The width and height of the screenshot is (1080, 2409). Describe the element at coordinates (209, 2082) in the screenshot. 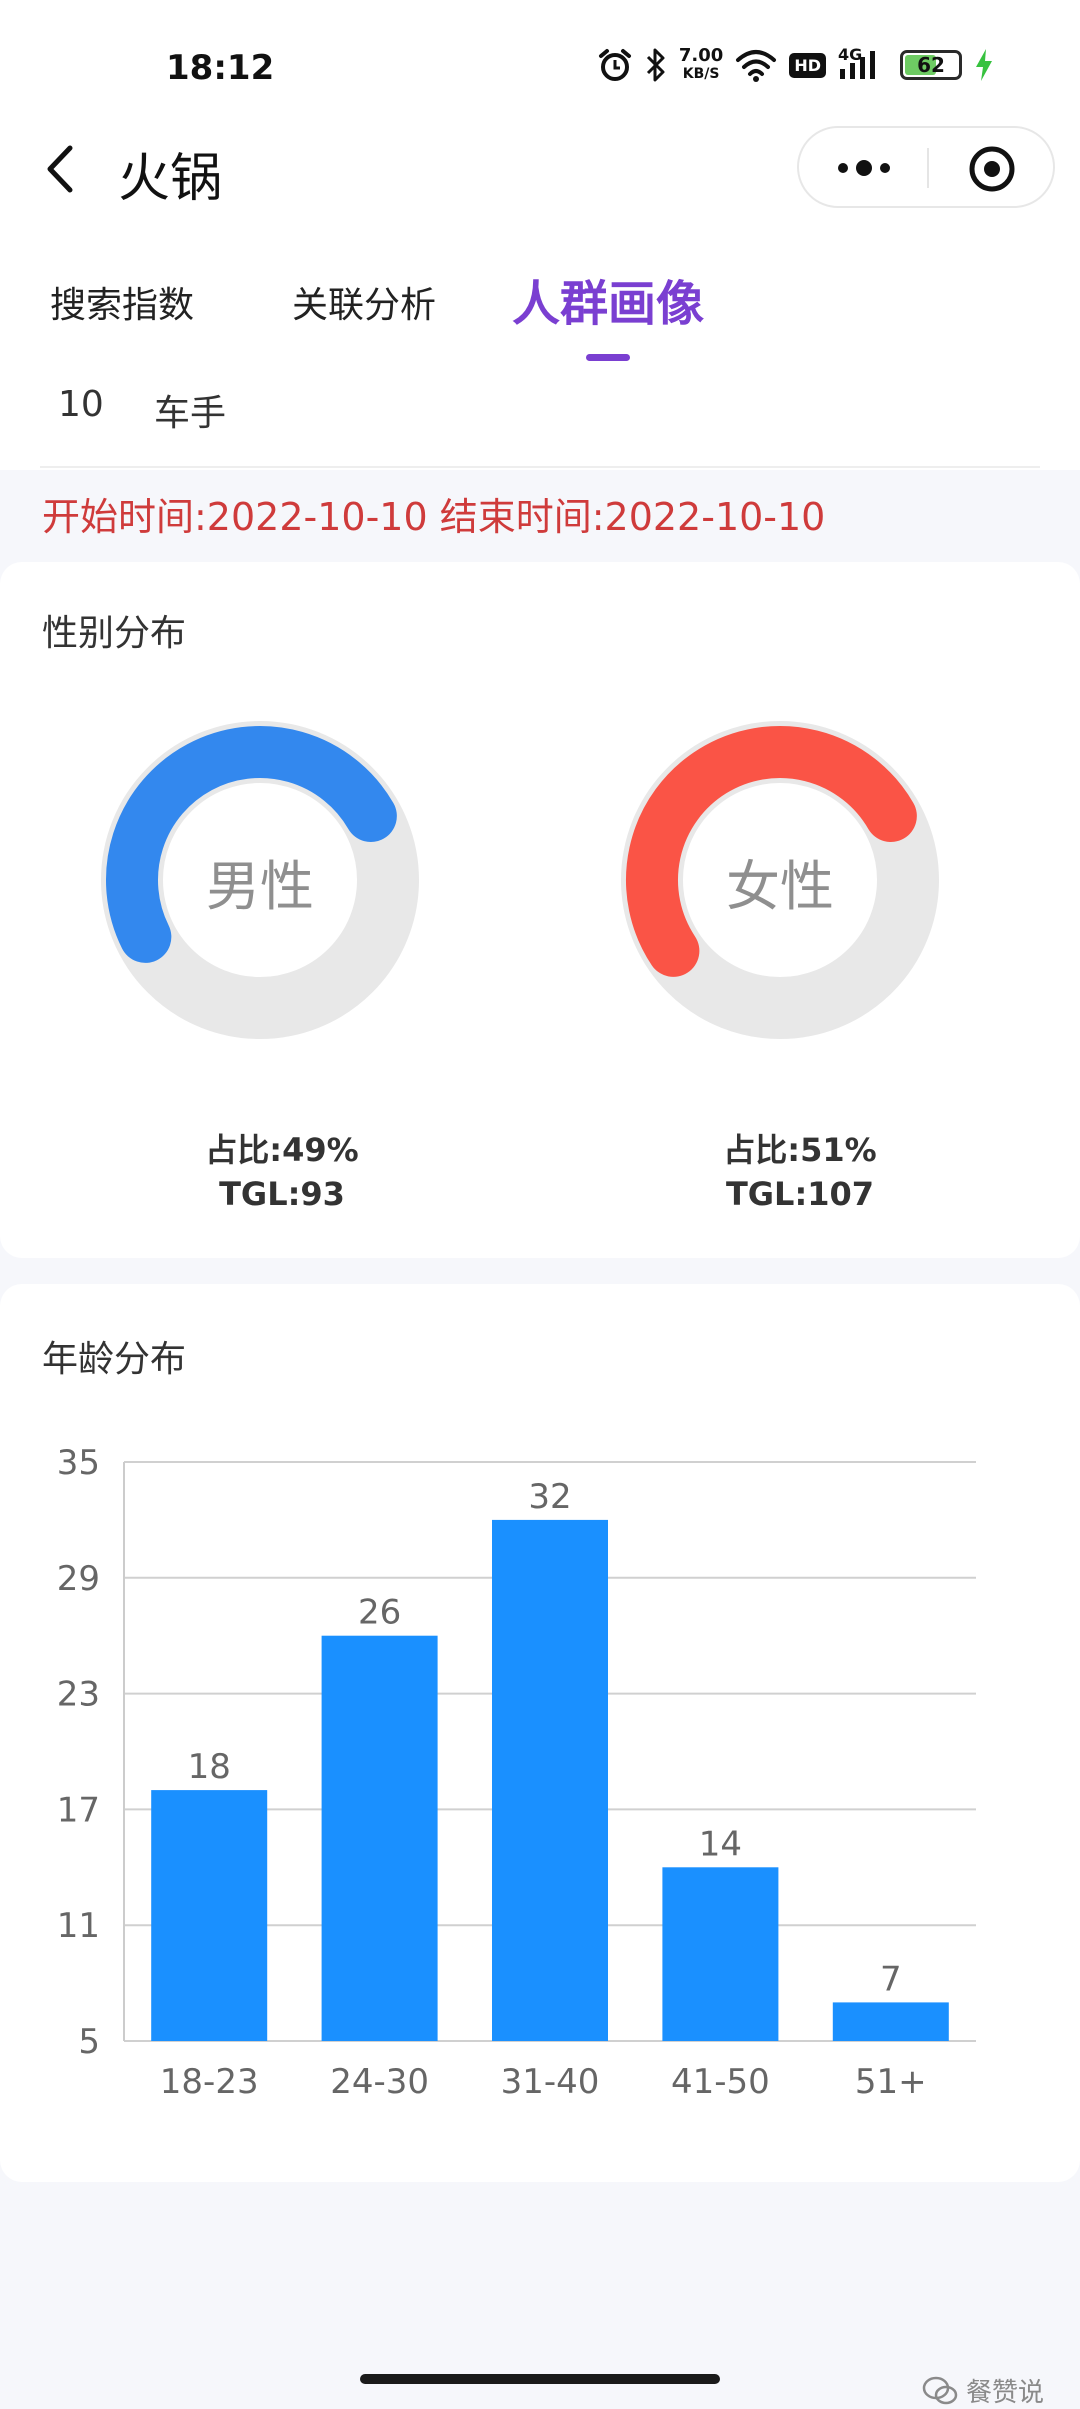

I see `x-tick-label: 18-23` at that location.